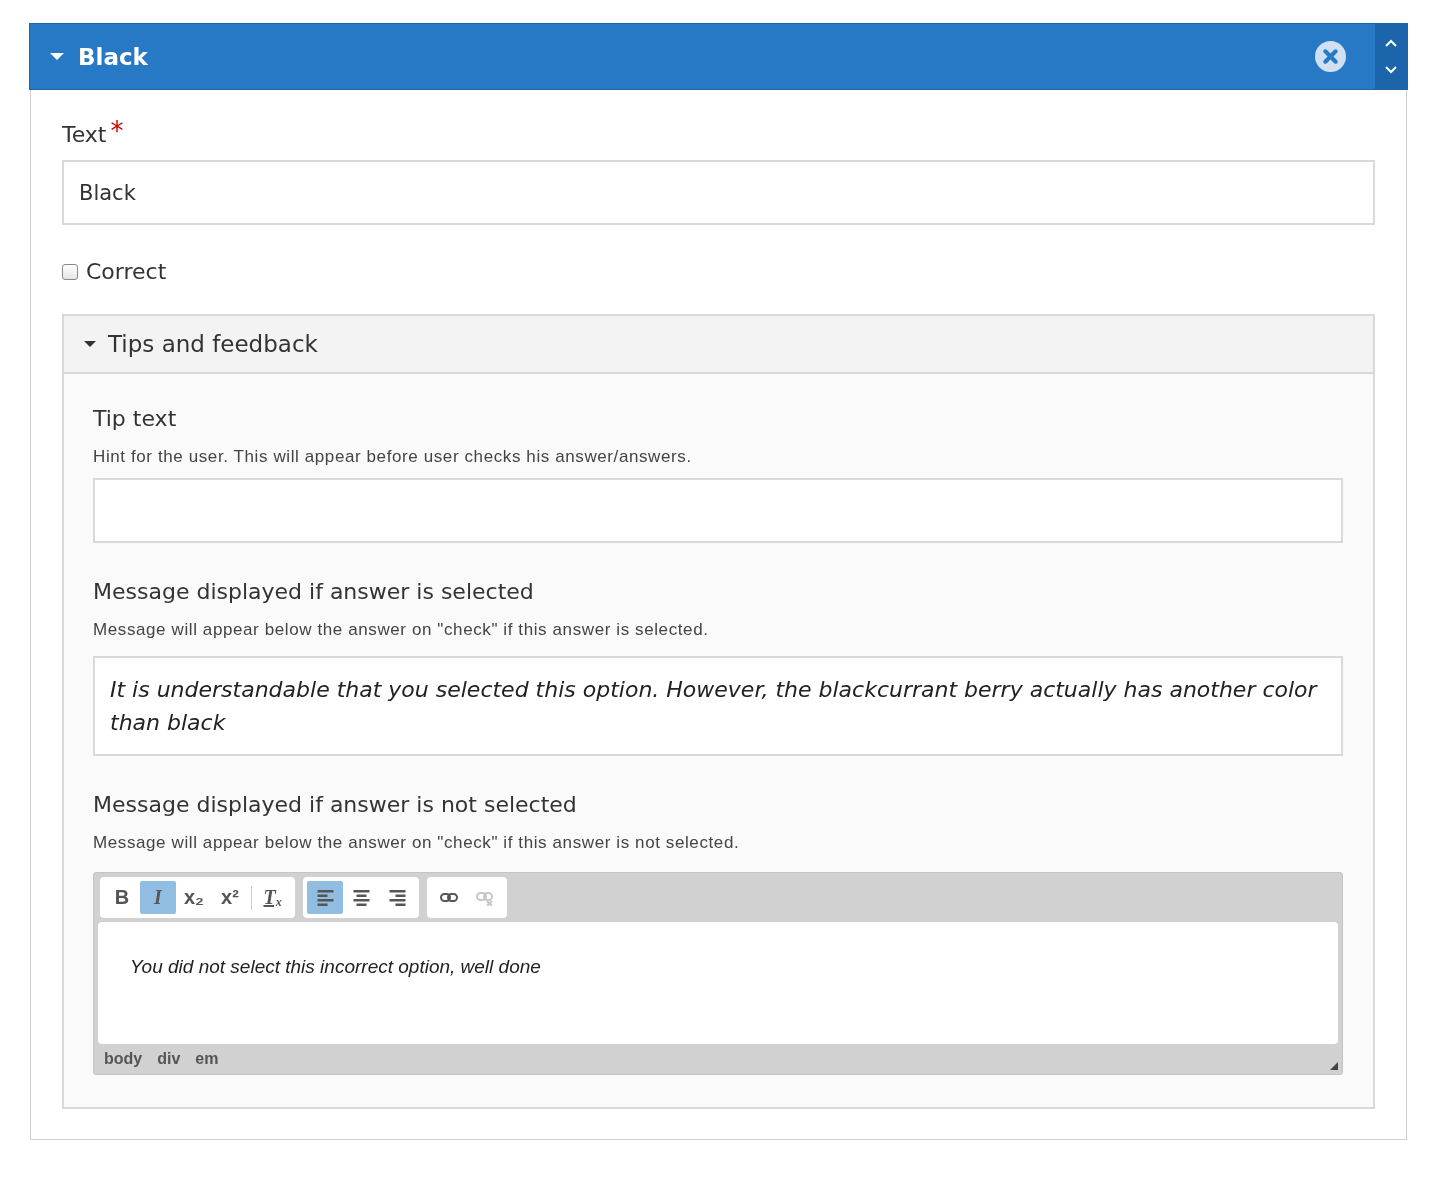 Image resolution: width=1440 pixels, height=1182 pixels. Describe the element at coordinates (314, 592) in the screenshot. I see `field-label: Message displayed if answer is selected` at that location.